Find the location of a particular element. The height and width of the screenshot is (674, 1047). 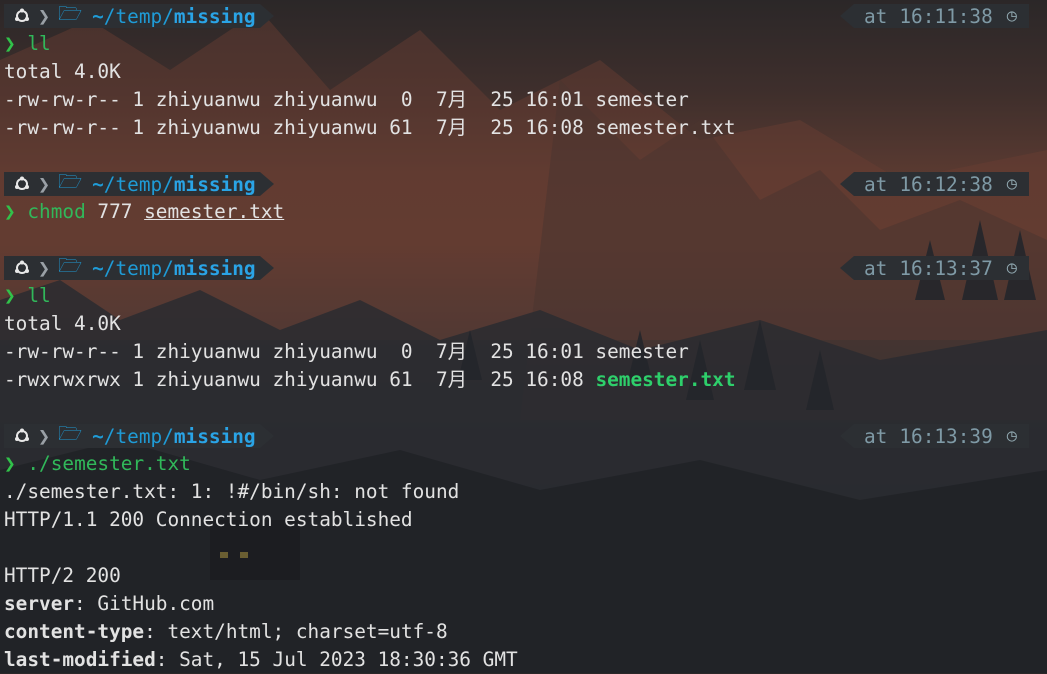

time-segment: at 16:11:38 ◷ is located at coordinates (941, 16).